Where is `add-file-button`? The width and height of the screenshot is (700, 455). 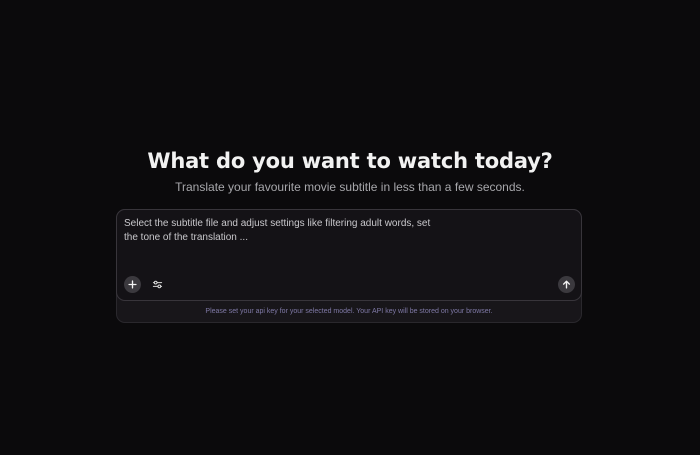
add-file-button is located at coordinates (132, 284).